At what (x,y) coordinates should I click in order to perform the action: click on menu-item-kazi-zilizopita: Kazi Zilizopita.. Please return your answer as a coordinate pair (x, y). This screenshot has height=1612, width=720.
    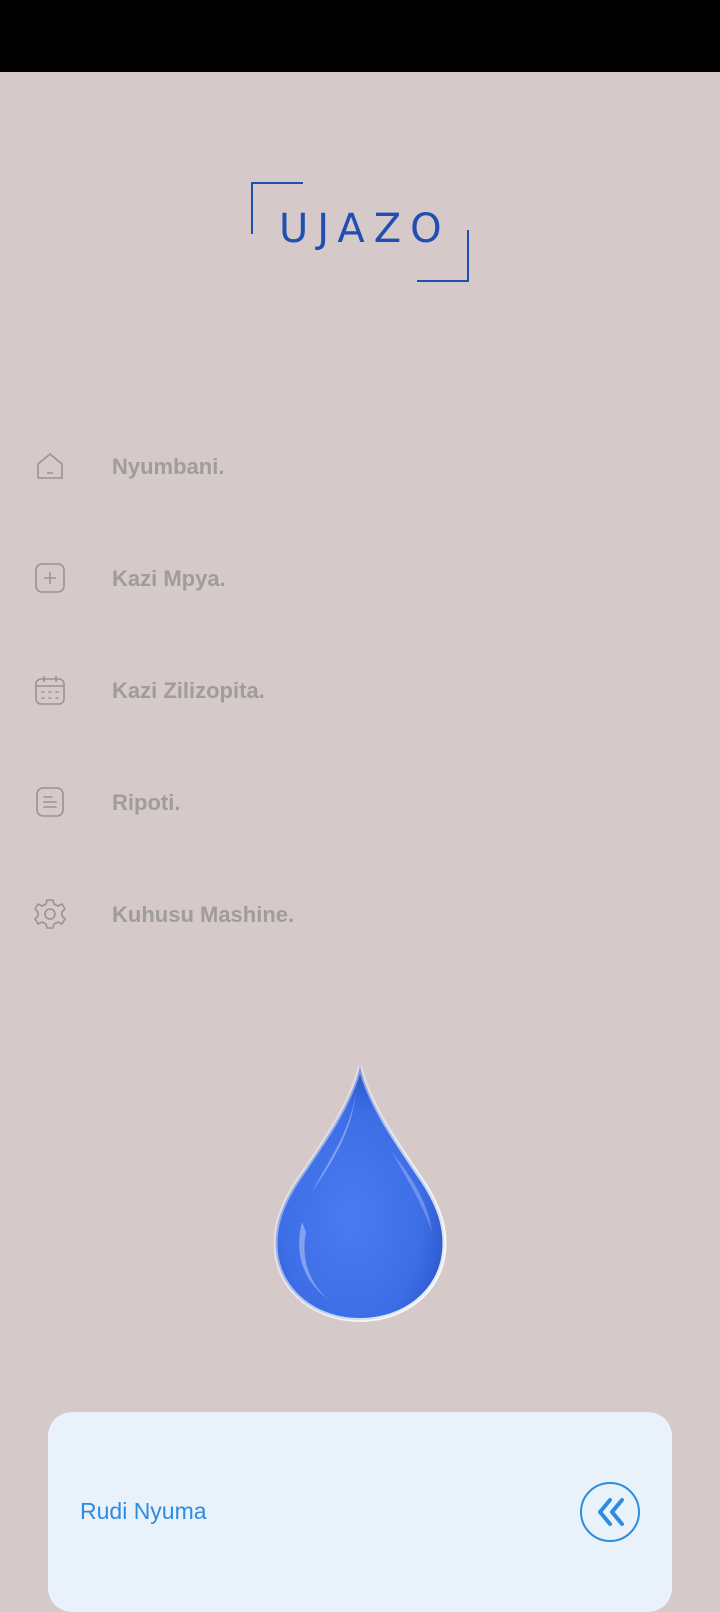
    Looking at the image, I should click on (360, 690).